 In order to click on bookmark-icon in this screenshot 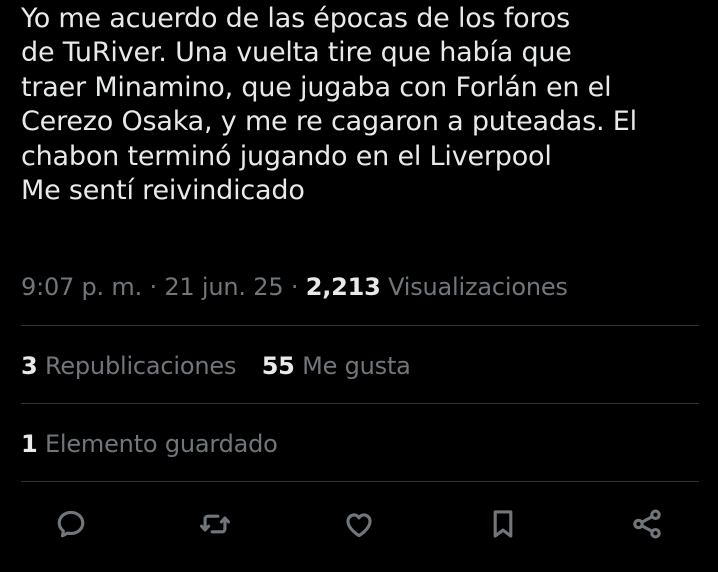, I will do `click(503, 524)`.